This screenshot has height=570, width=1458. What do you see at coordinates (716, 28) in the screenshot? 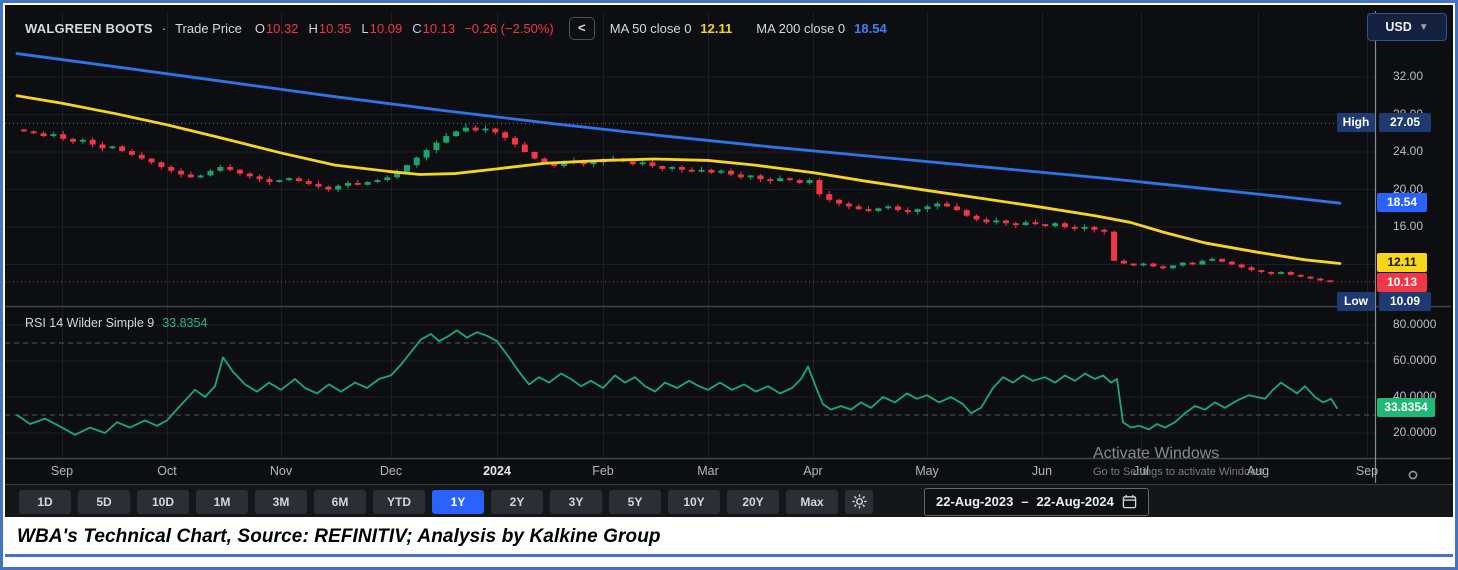
I see `ma50-legend-value: 12.11` at bounding box center [716, 28].